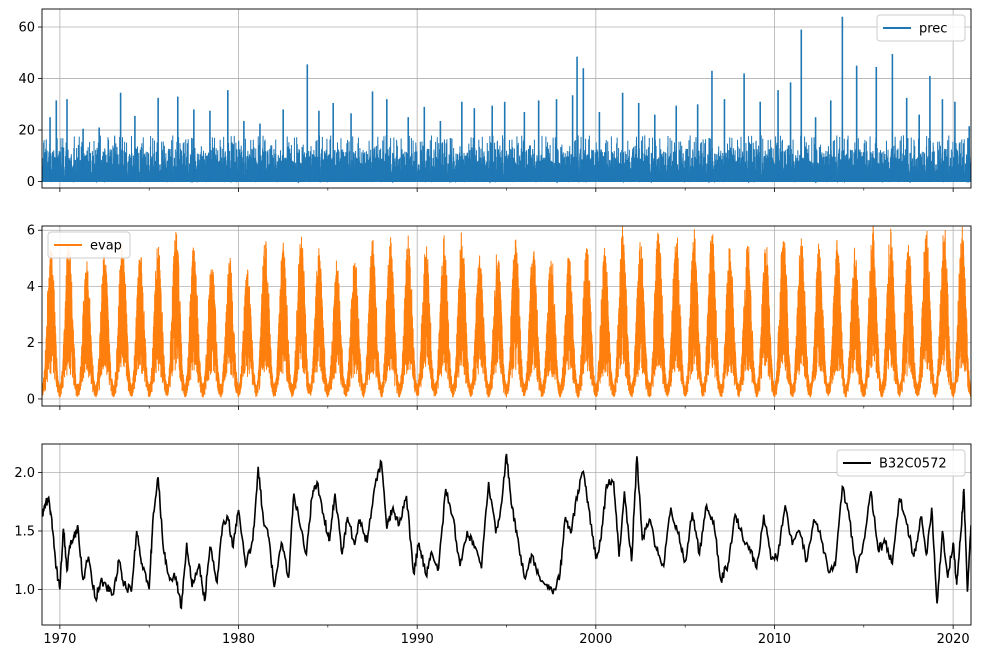 This screenshot has width=981, height=659. I want to click on head-legend-label: B32C0572, so click(913, 464).